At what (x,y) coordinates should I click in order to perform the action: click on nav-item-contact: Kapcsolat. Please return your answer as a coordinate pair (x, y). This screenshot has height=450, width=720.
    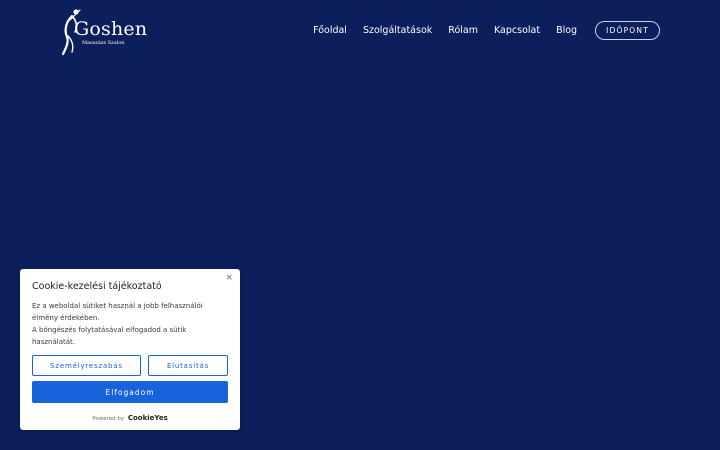
    Looking at the image, I should click on (517, 30).